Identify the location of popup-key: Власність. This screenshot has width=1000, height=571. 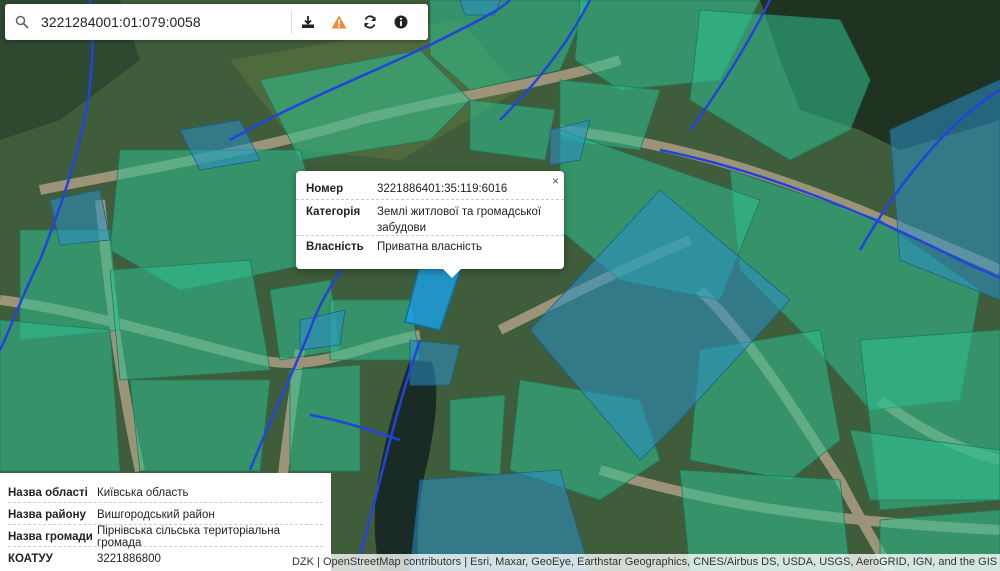
(335, 247).